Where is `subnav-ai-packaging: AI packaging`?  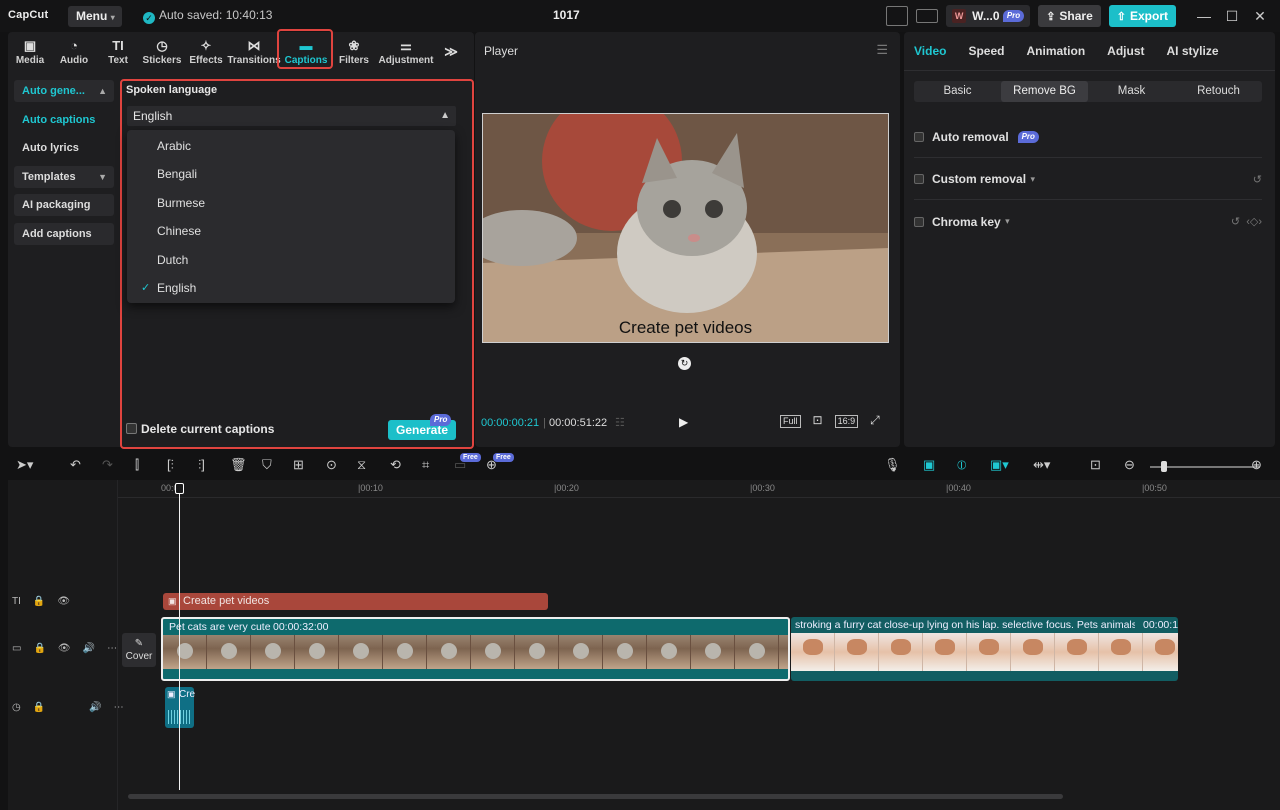 subnav-ai-packaging: AI packaging is located at coordinates (64, 205).